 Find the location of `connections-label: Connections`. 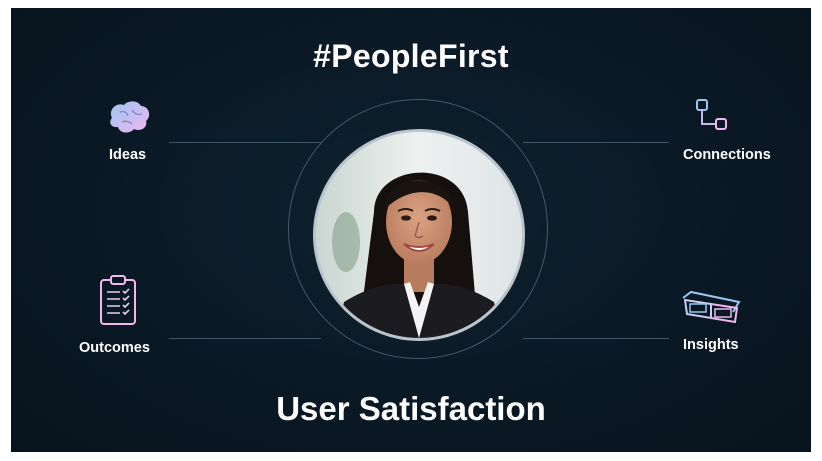

connections-label: Connections is located at coordinates (727, 155).